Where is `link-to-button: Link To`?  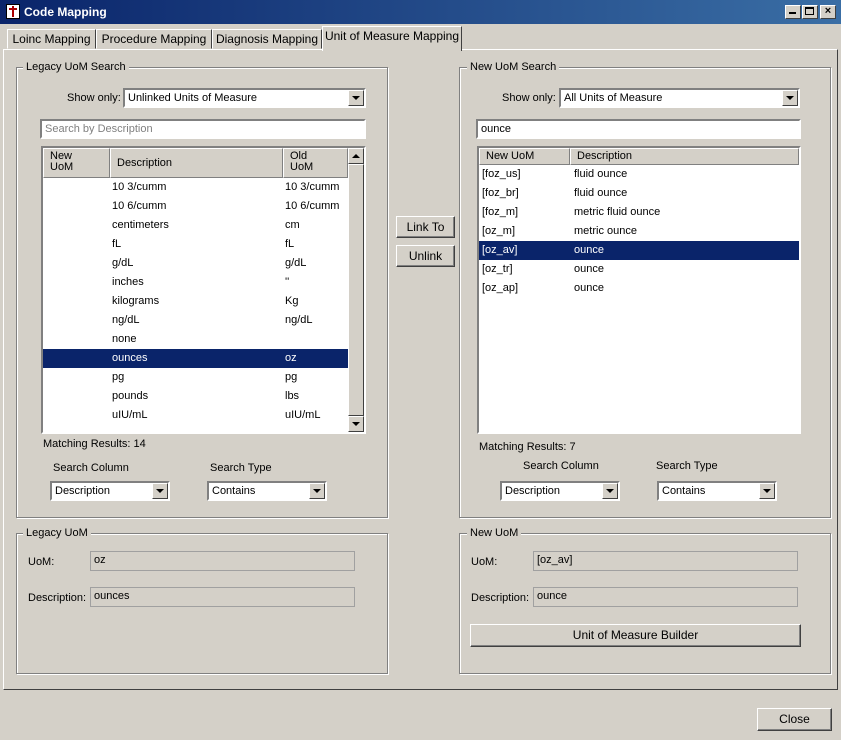 link-to-button: Link To is located at coordinates (425, 227).